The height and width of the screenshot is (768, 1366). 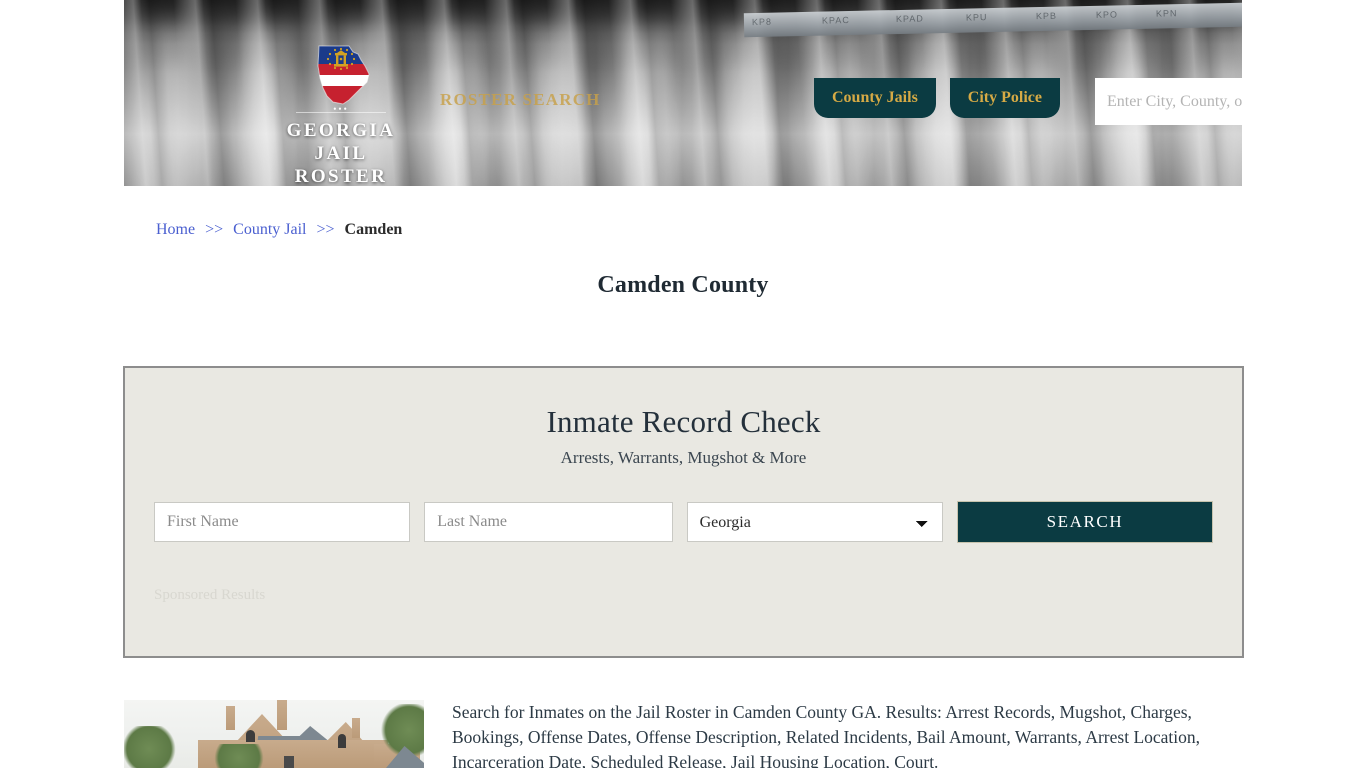 I want to click on breadcrumb: Home >> County Jail >> Camden, so click(x=279, y=230).